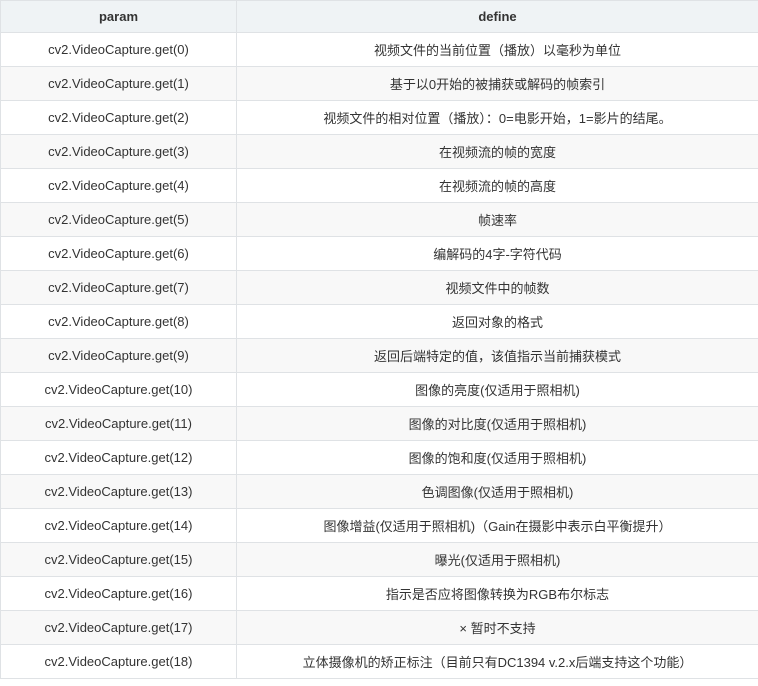 The image size is (758, 686). I want to click on header-row: param define, so click(379, 16).